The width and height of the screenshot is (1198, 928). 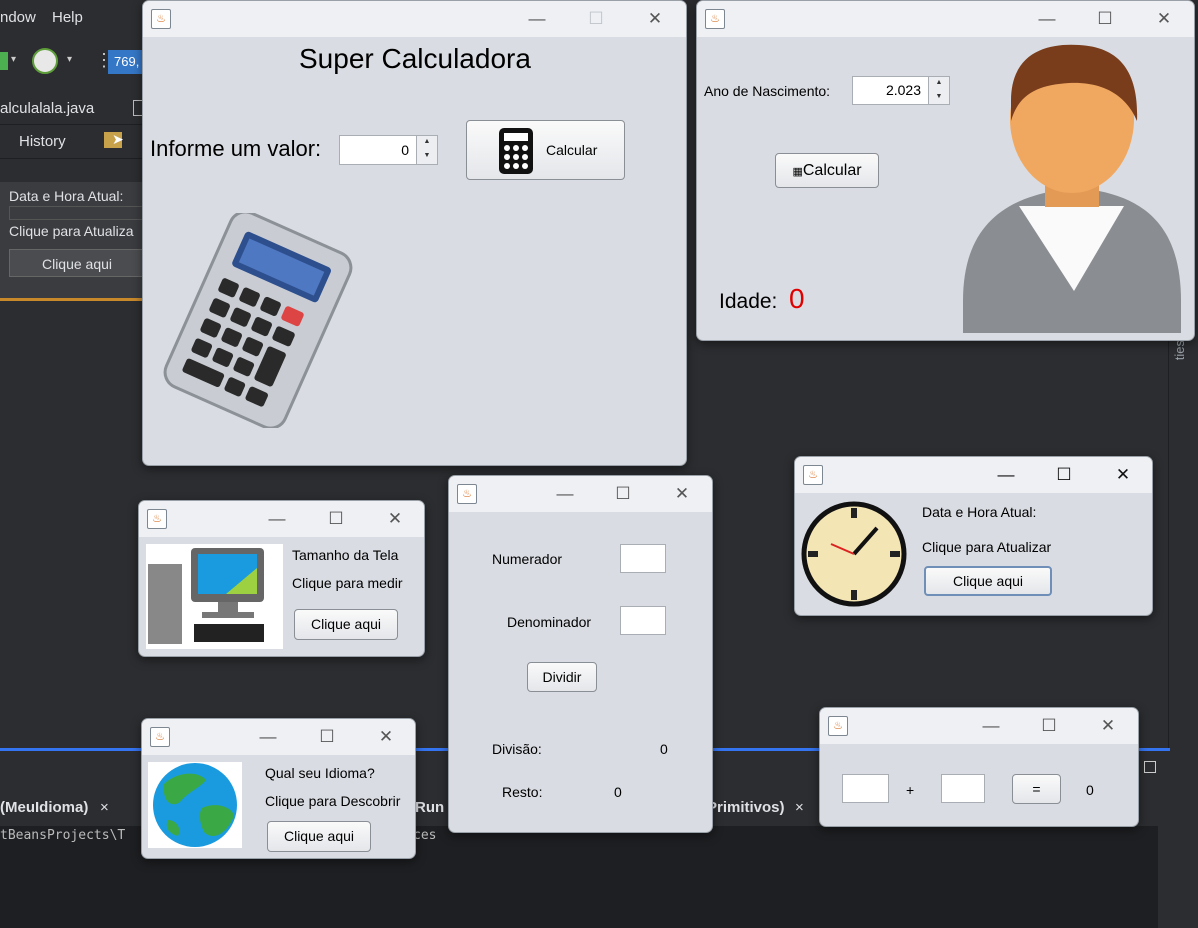 What do you see at coordinates (333, 801) in the screenshot?
I see `language-prompt: Clique para Descobrir` at bounding box center [333, 801].